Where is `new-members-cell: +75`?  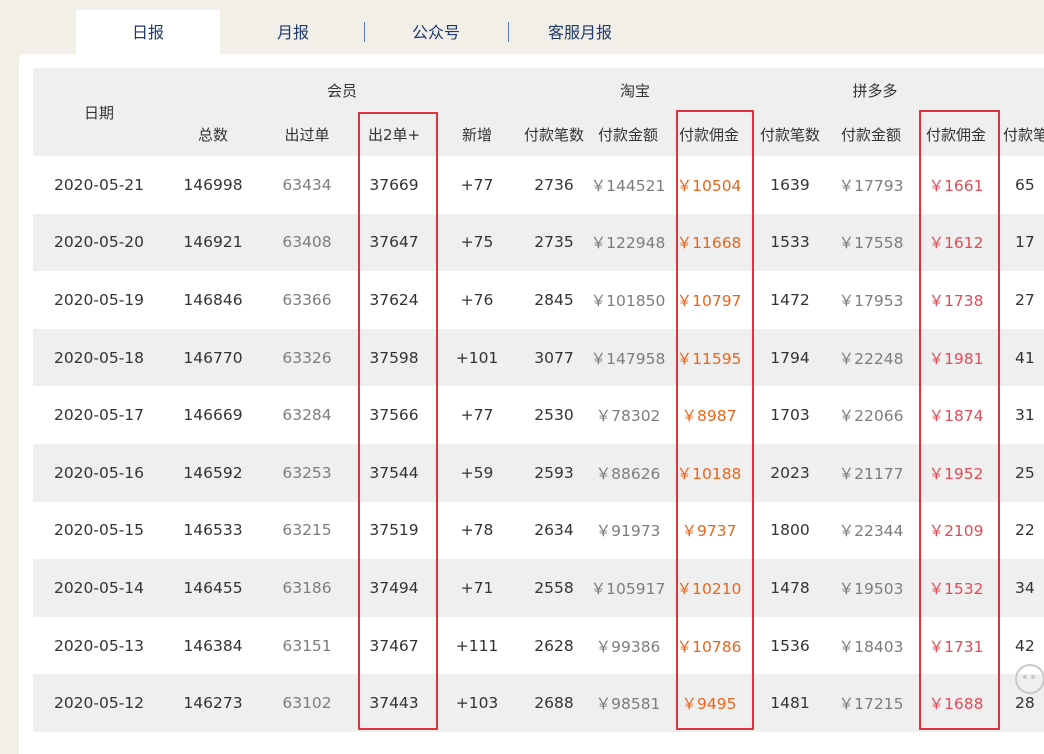 new-members-cell: +75 is located at coordinates (477, 242).